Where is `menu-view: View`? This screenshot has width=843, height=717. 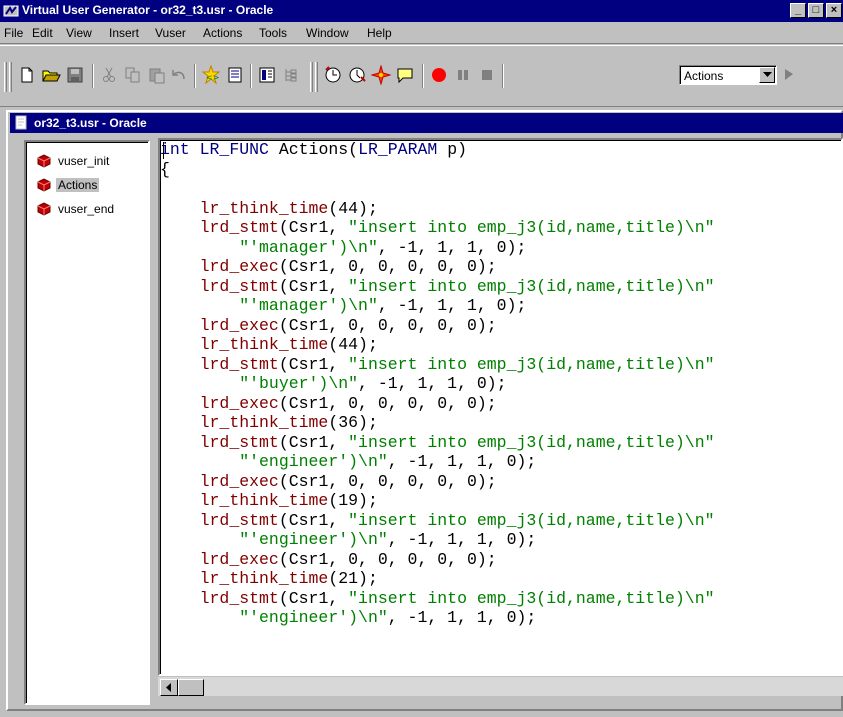
menu-view: View is located at coordinates (79, 33).